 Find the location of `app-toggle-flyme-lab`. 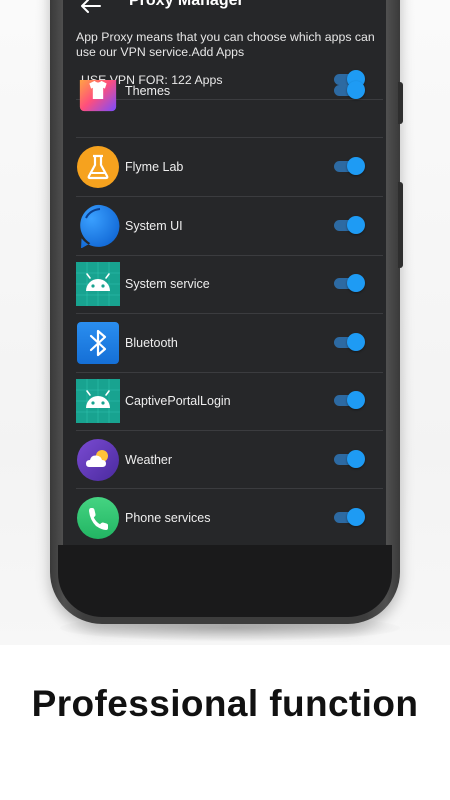

app-toggle-flyme-lab is located at coordinates (349, 166).